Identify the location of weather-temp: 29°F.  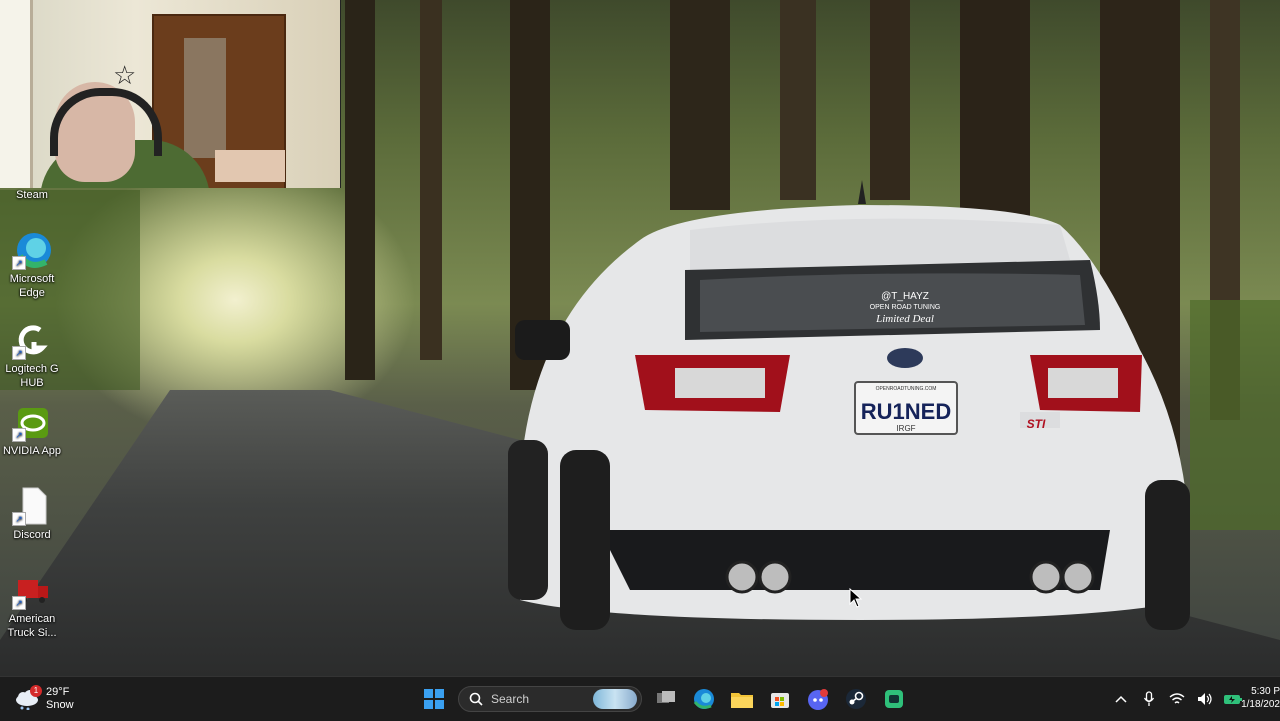
(58, 692).